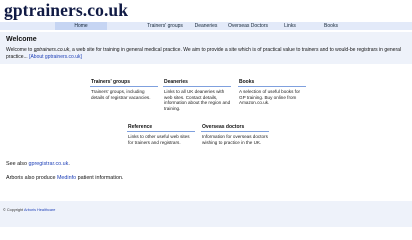 This screenshot has height=240, width=412. I want to click on intro-text-1: Welcome to, so click(20, 50).